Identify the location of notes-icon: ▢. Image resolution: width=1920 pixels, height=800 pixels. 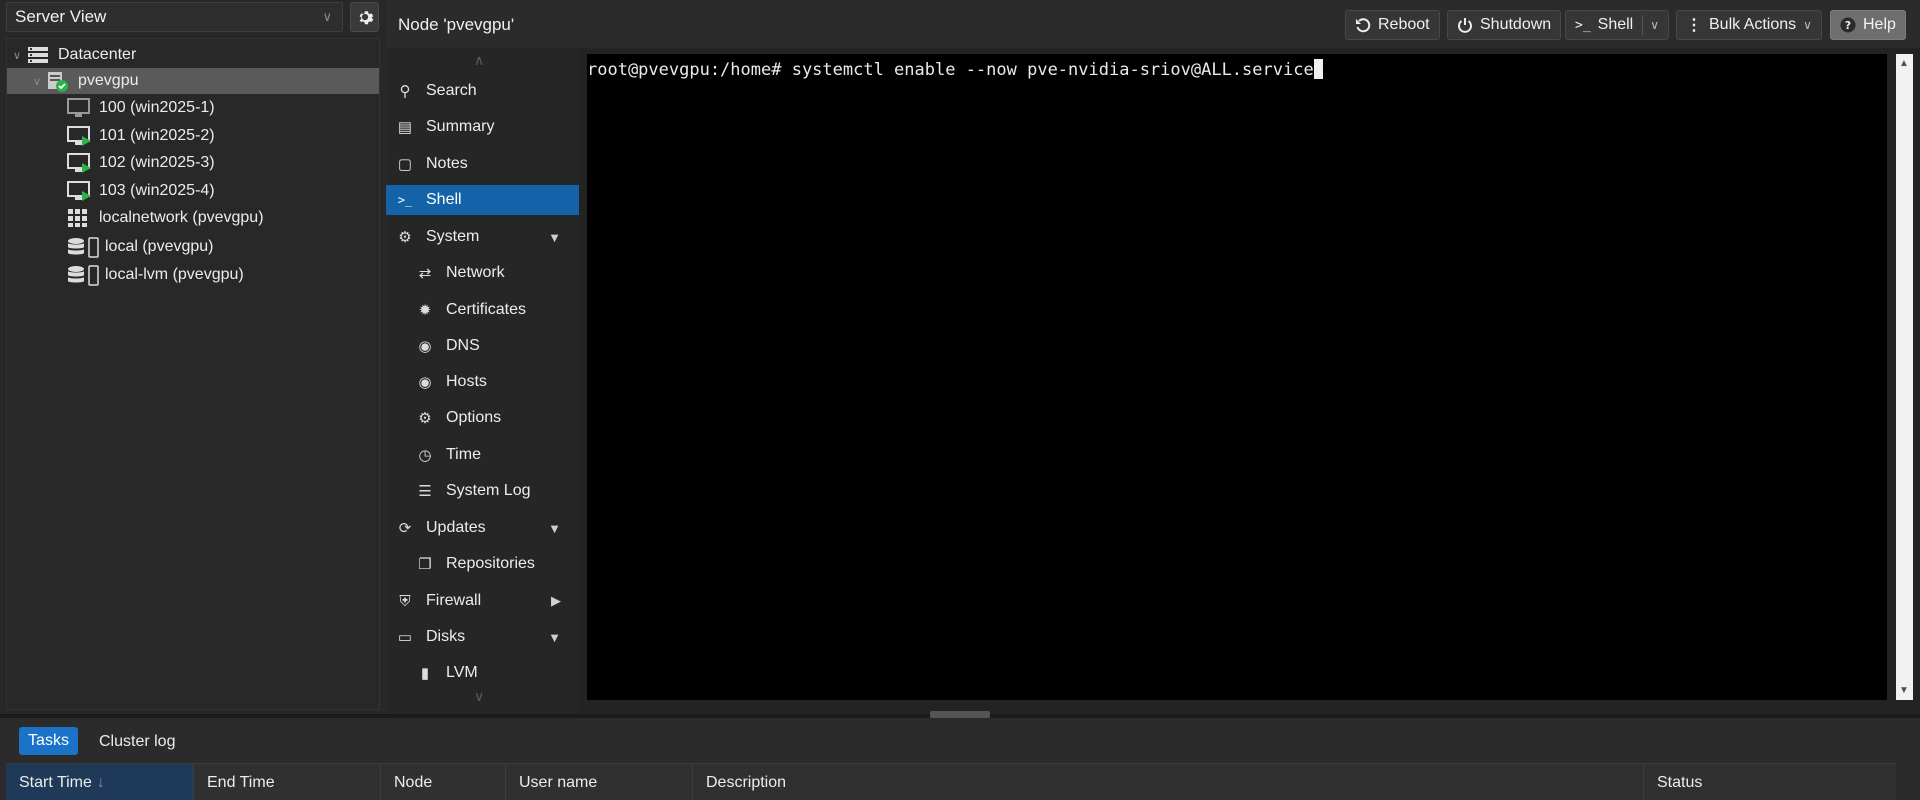
(405, 164).